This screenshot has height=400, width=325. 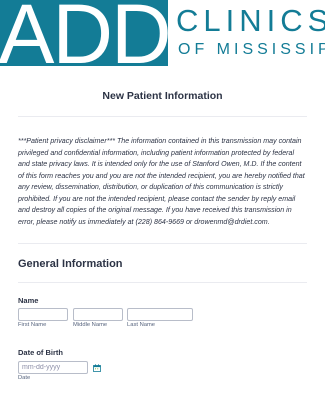 I want to click on heading-divider, so click(x=162, y=282).